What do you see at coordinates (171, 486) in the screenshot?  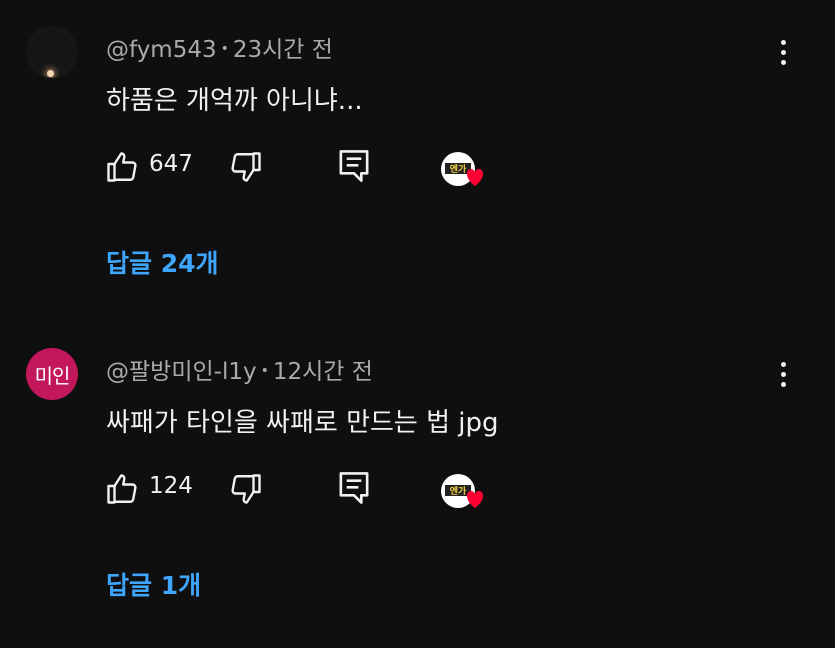 I see `like-count: 124` at bounding box center [171, 486].